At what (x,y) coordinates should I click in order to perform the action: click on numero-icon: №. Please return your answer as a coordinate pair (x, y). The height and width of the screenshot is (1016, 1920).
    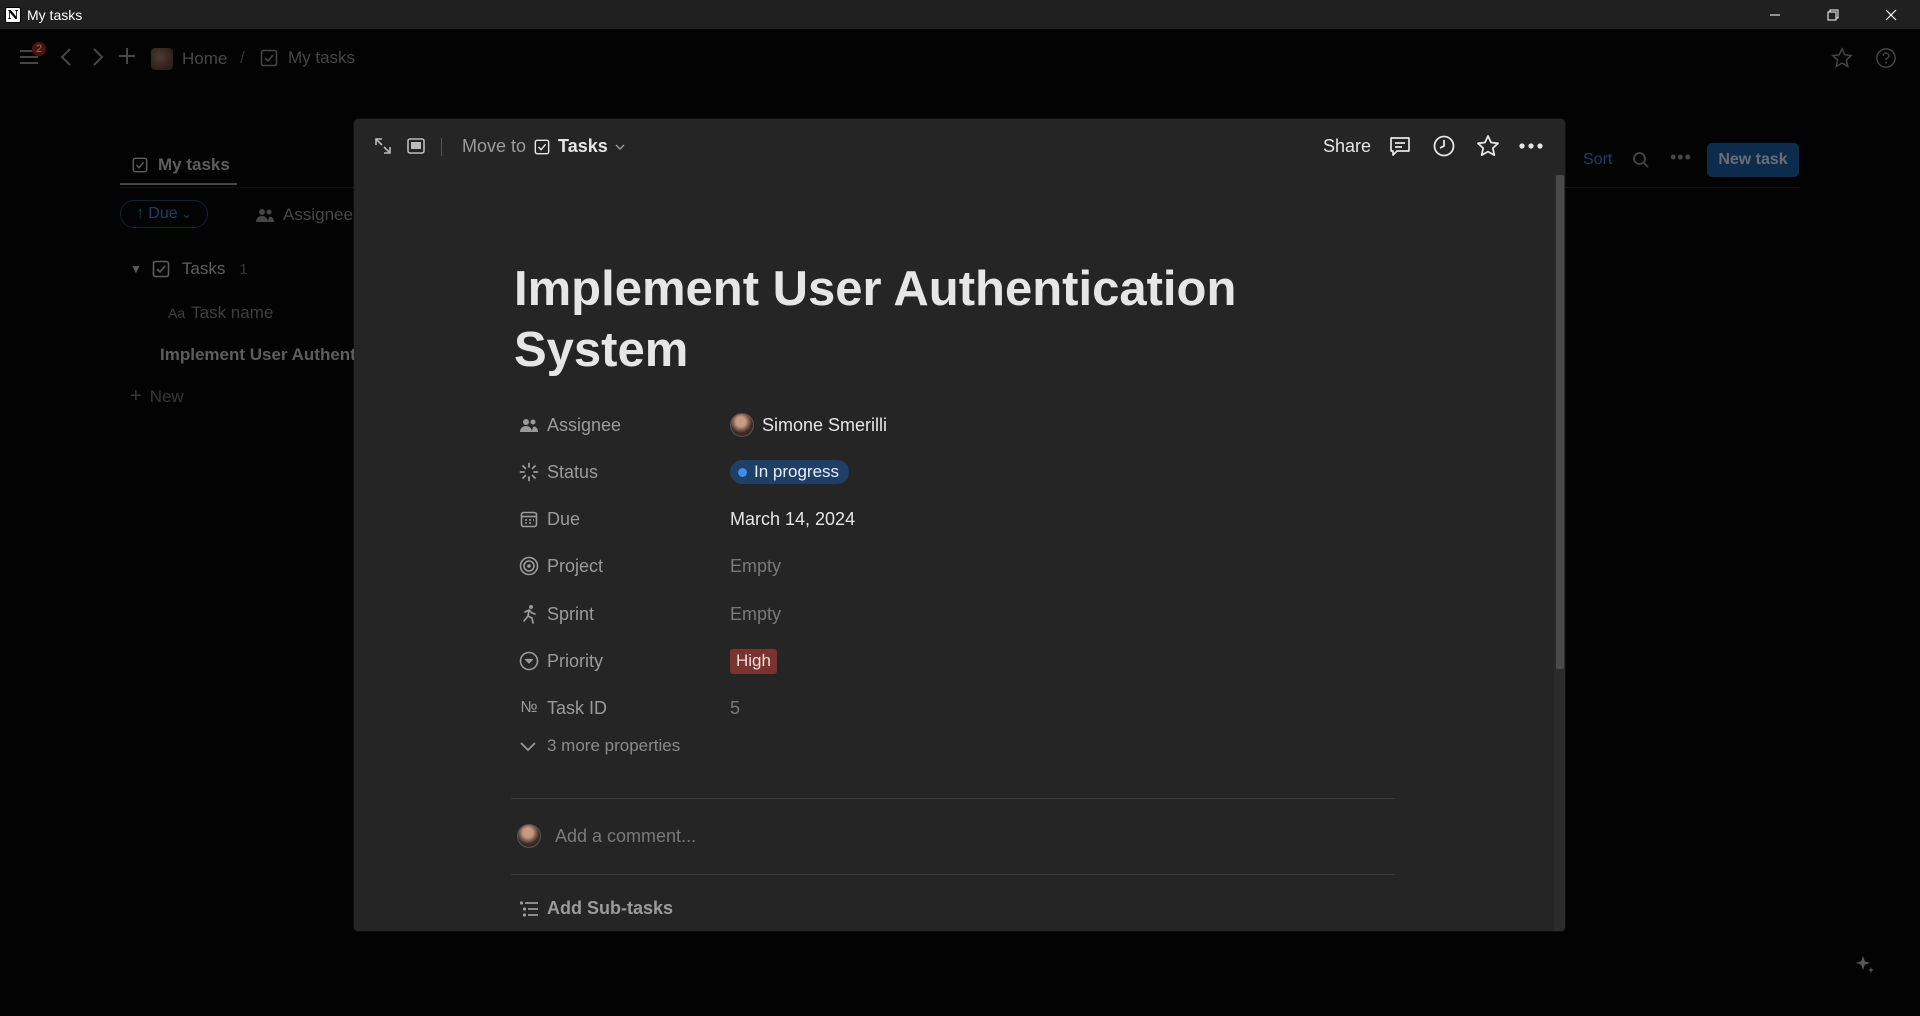
    Looking at the image, I should click on (529, 707).